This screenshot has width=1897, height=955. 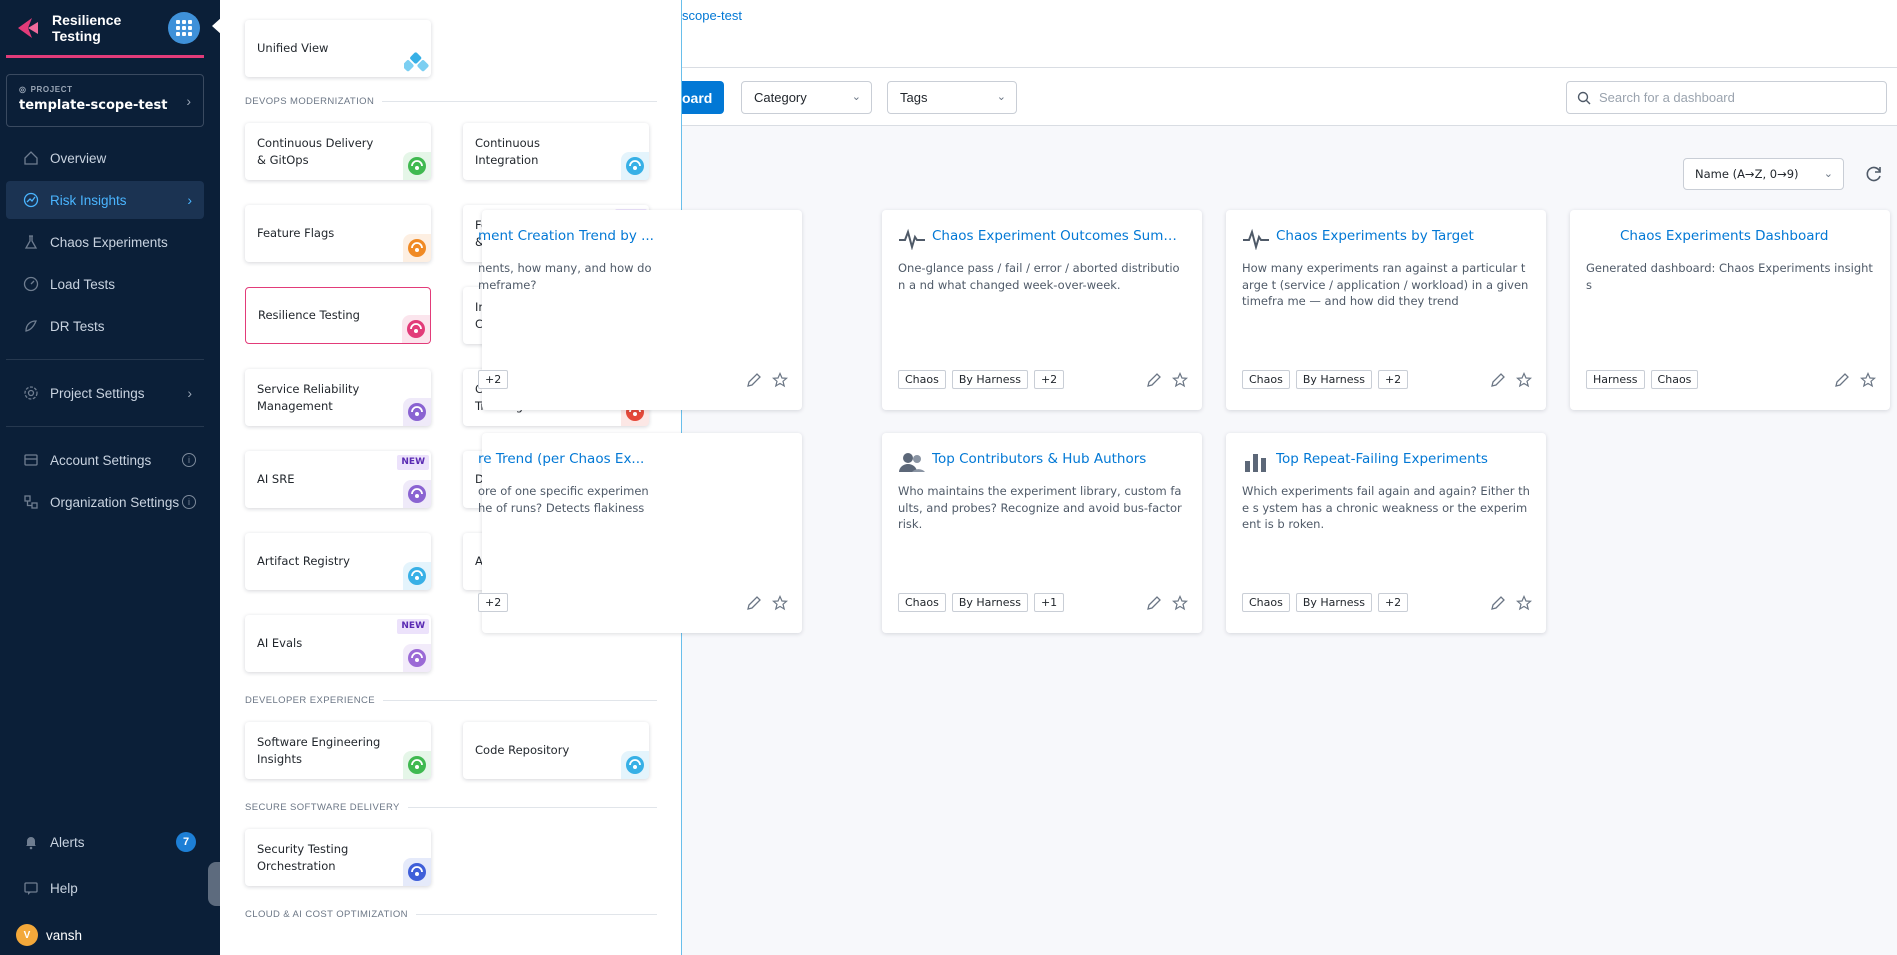 What do you see at coordinates (31, 393) in the screenshot?
I see `gear-icon` at bounding box center [31, 393].